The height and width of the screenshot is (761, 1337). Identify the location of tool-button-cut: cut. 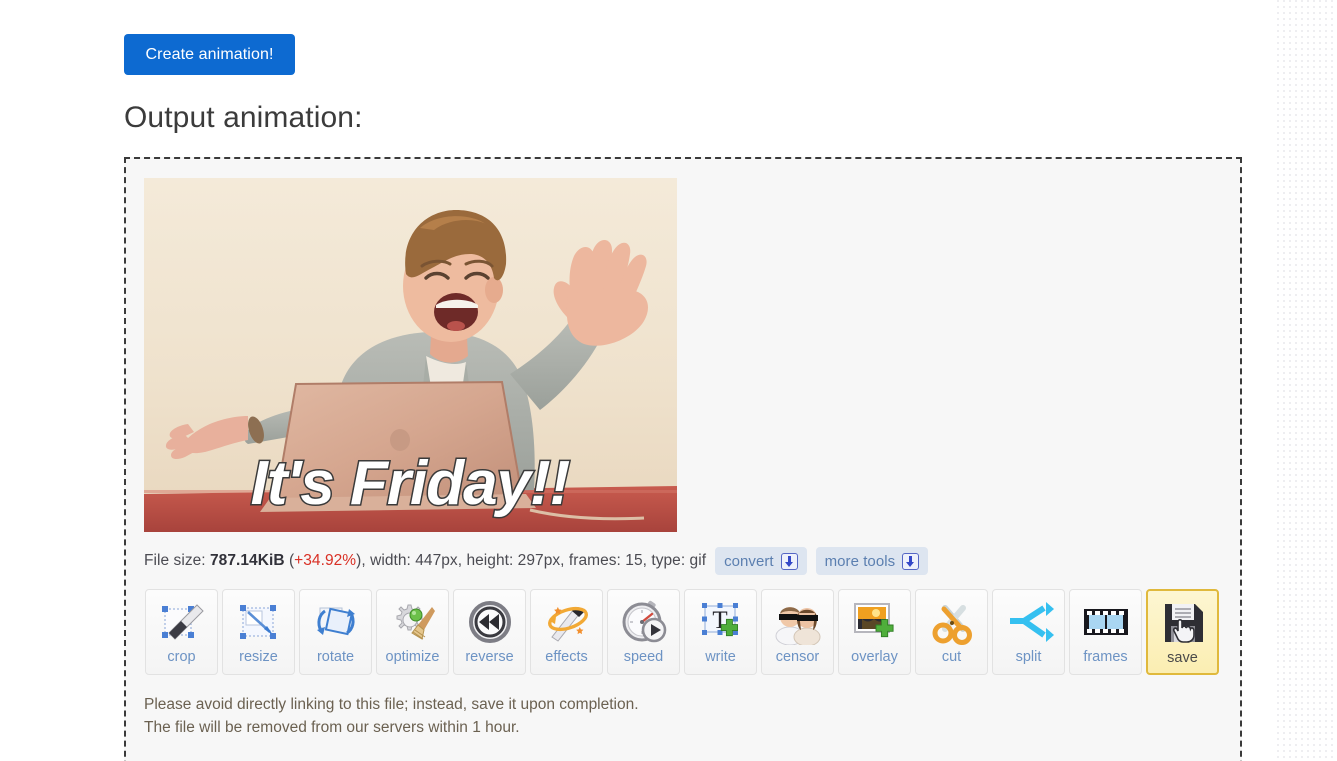
(951, 632).